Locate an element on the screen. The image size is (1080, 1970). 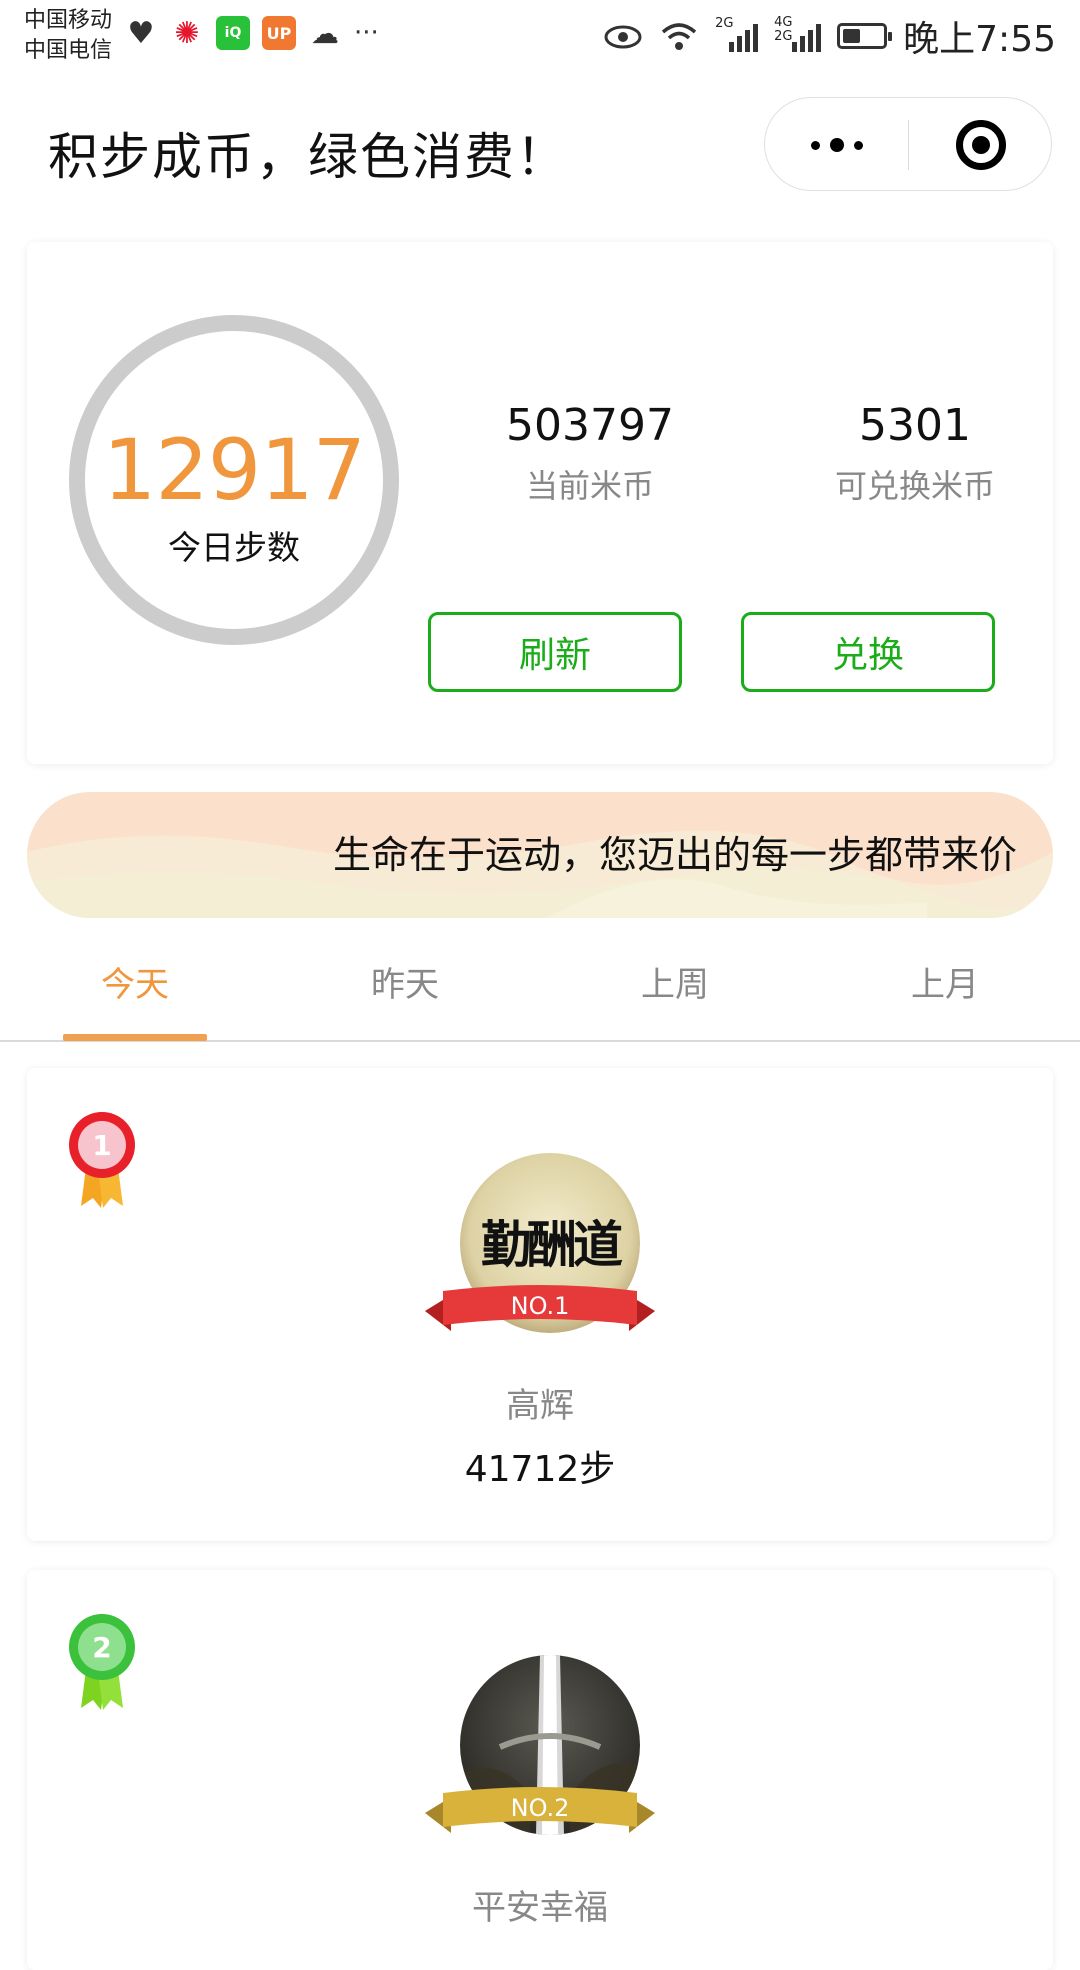
eye-comfort-icon is located at coordinates (623, 37).